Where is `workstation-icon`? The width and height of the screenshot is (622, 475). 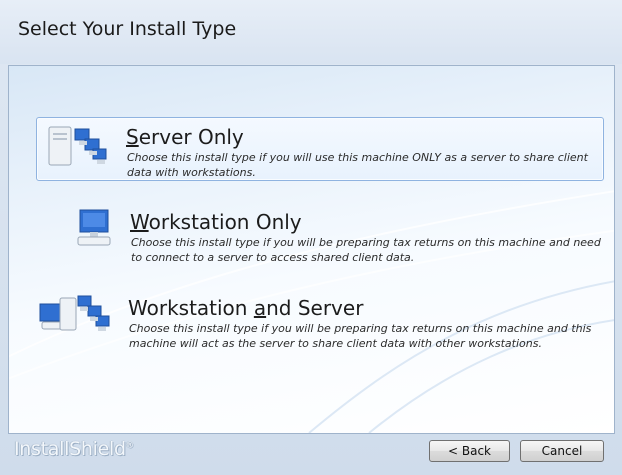
workstation-icon is located at coordinates (94, 227).